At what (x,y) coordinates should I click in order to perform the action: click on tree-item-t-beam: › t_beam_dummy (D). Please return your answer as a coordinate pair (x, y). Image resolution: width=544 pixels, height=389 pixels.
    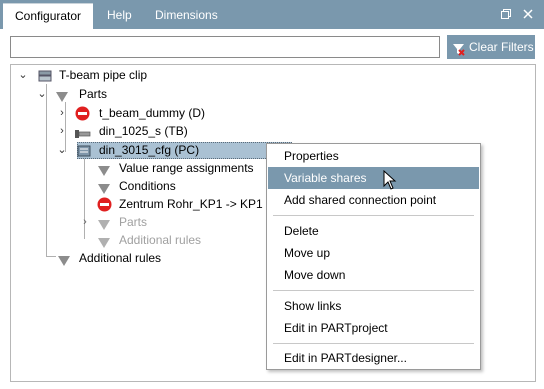
    Looking at the image, I should click on (155, 113).